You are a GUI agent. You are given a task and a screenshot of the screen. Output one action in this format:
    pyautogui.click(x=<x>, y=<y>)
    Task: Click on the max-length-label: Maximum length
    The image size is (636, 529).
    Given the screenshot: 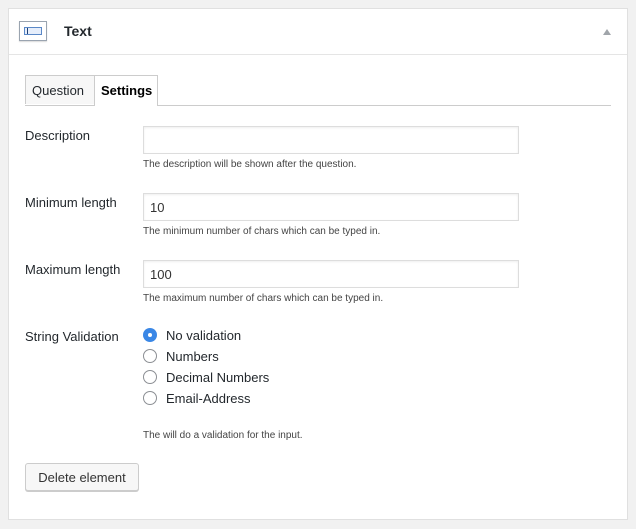 What is the action you would take?
    pyautogui.click(x=73, y=269)
    